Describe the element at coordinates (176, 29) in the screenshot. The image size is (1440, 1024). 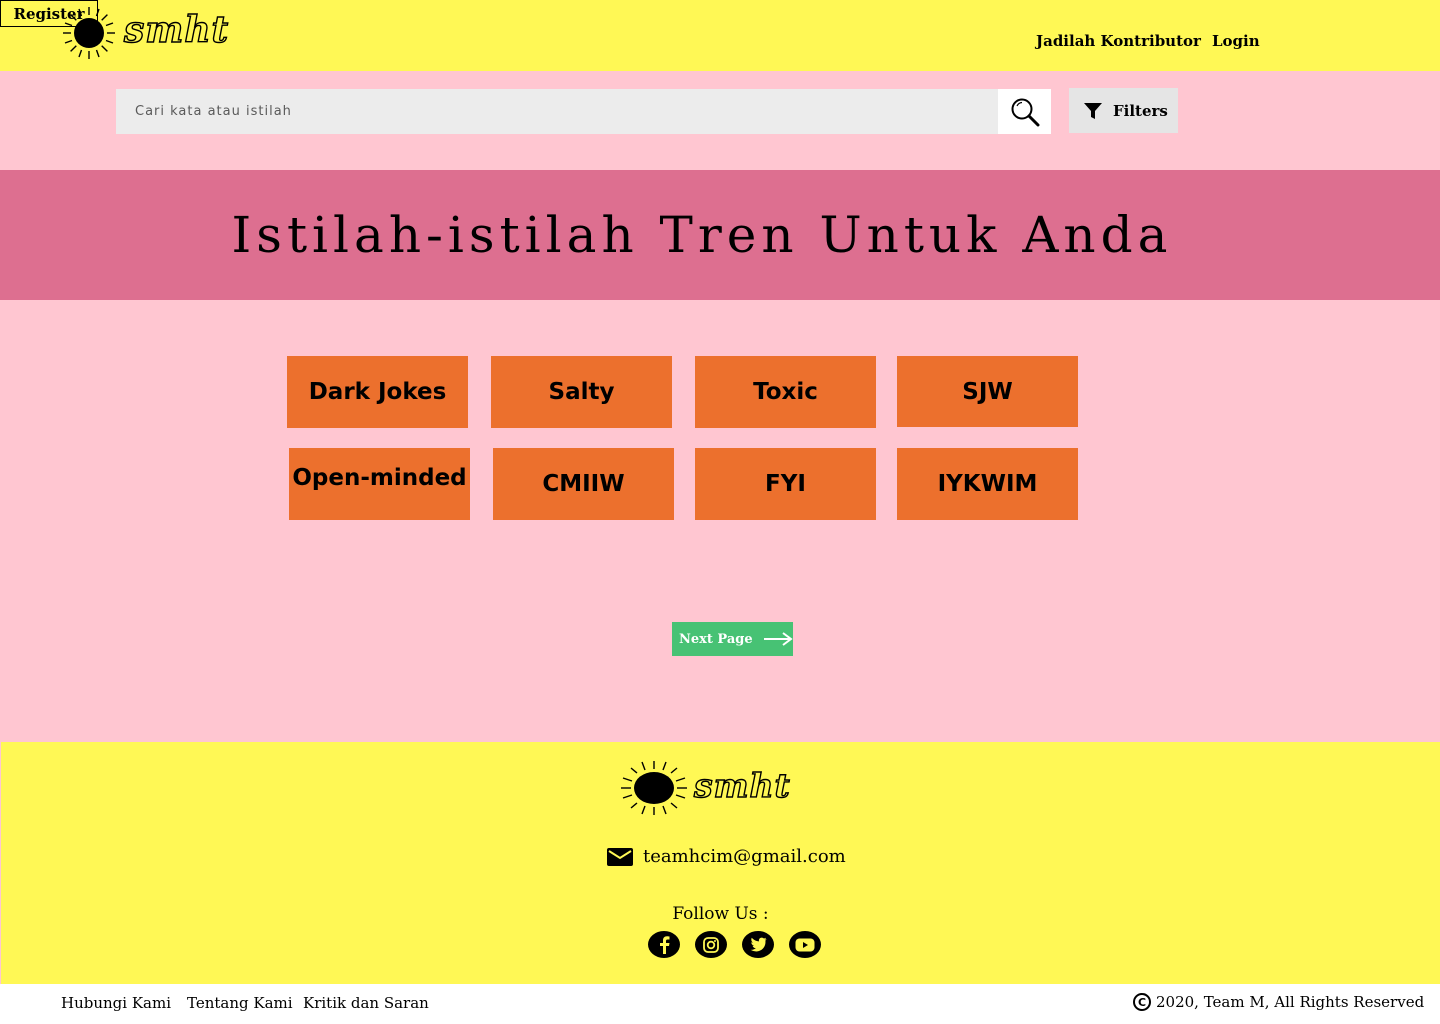
I see `brand-name: smht` at that location.